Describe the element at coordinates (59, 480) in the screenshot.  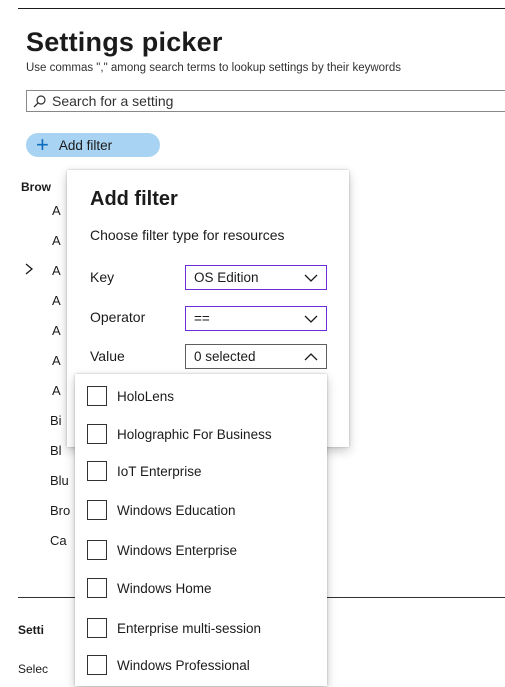
I see `browse-row: Blu` at that location.